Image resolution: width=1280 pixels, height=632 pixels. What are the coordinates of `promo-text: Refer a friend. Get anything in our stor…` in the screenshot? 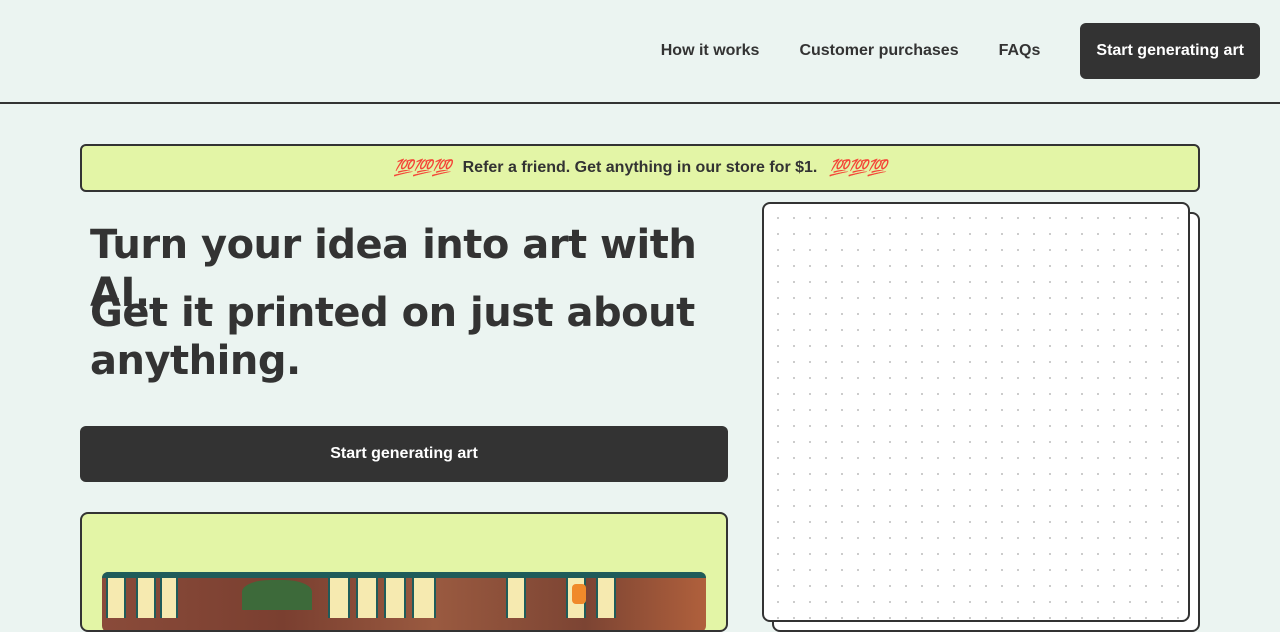 It's located at (640, 167).